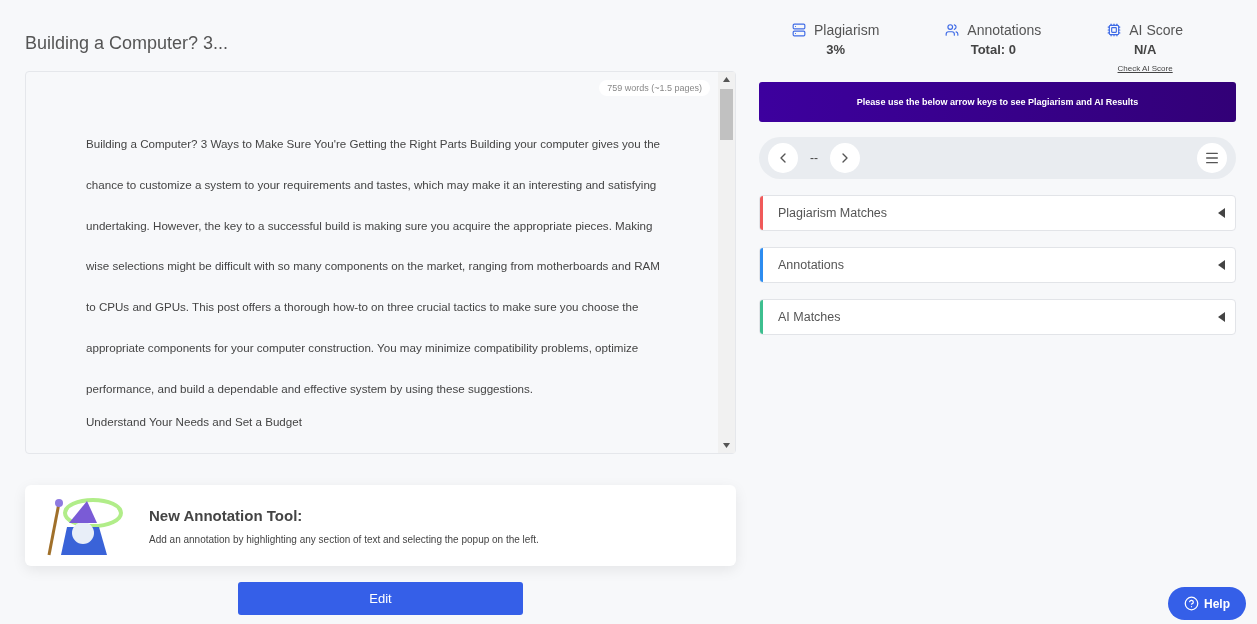 Image resolution: width=1257 pixels, height=624 pixels. What do you see at coordinates (993, 49) in the screenshot?
I see `stat-value: Total: 0` at bounding box center [993, 49].